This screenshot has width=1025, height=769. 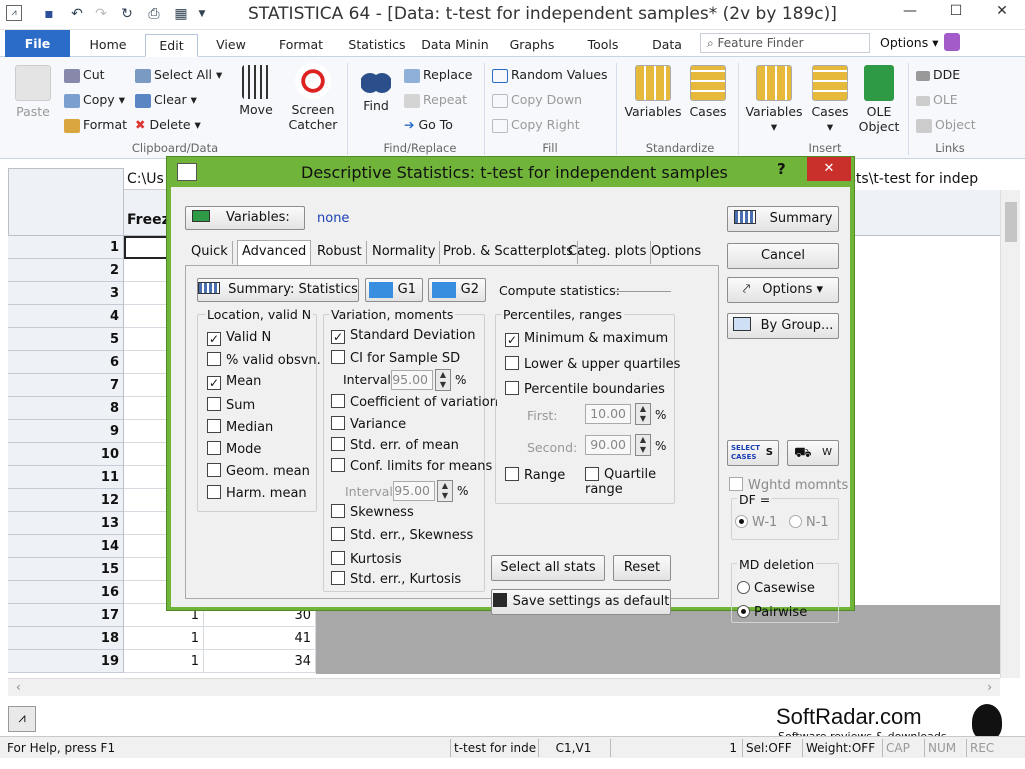 I want to click on stat-checkbox: Coefficient of variation, so click(x=414, y=402).